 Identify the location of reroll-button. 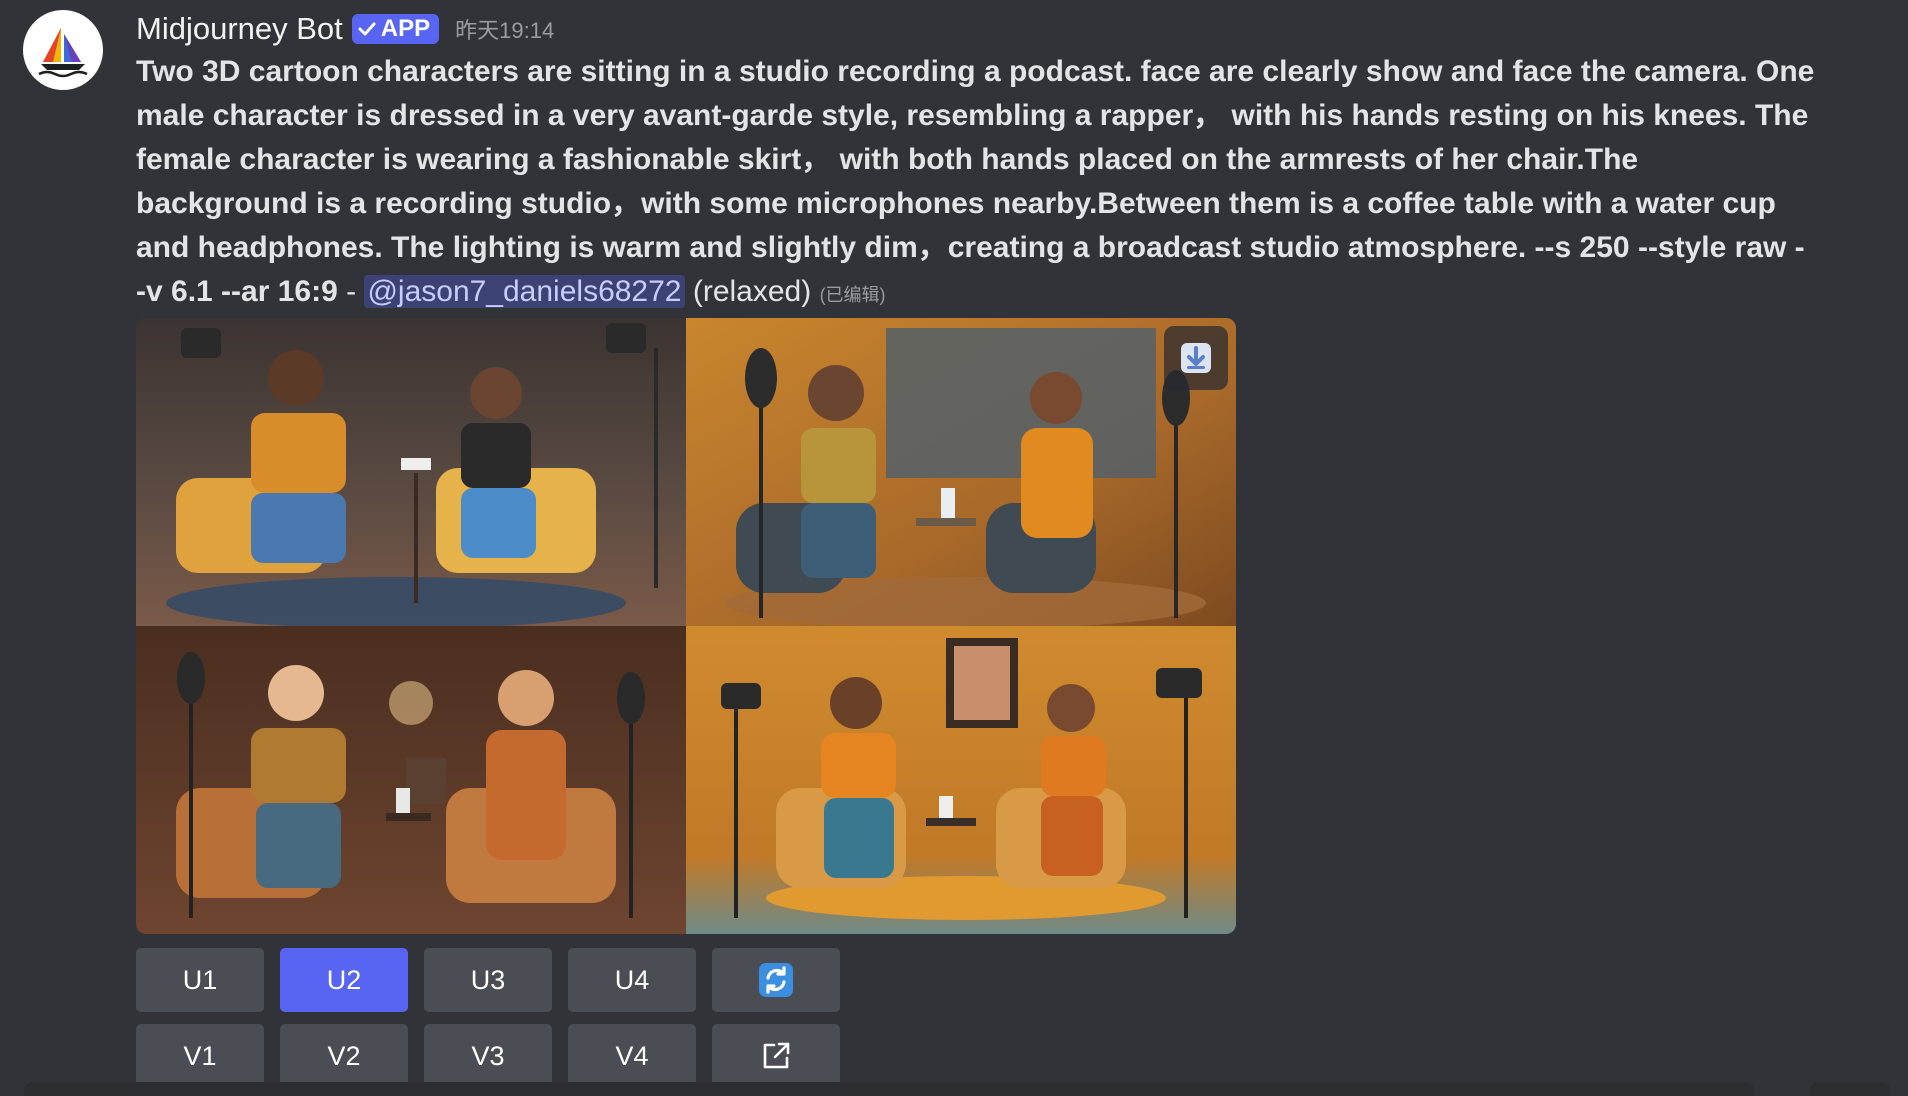
(776, 980).